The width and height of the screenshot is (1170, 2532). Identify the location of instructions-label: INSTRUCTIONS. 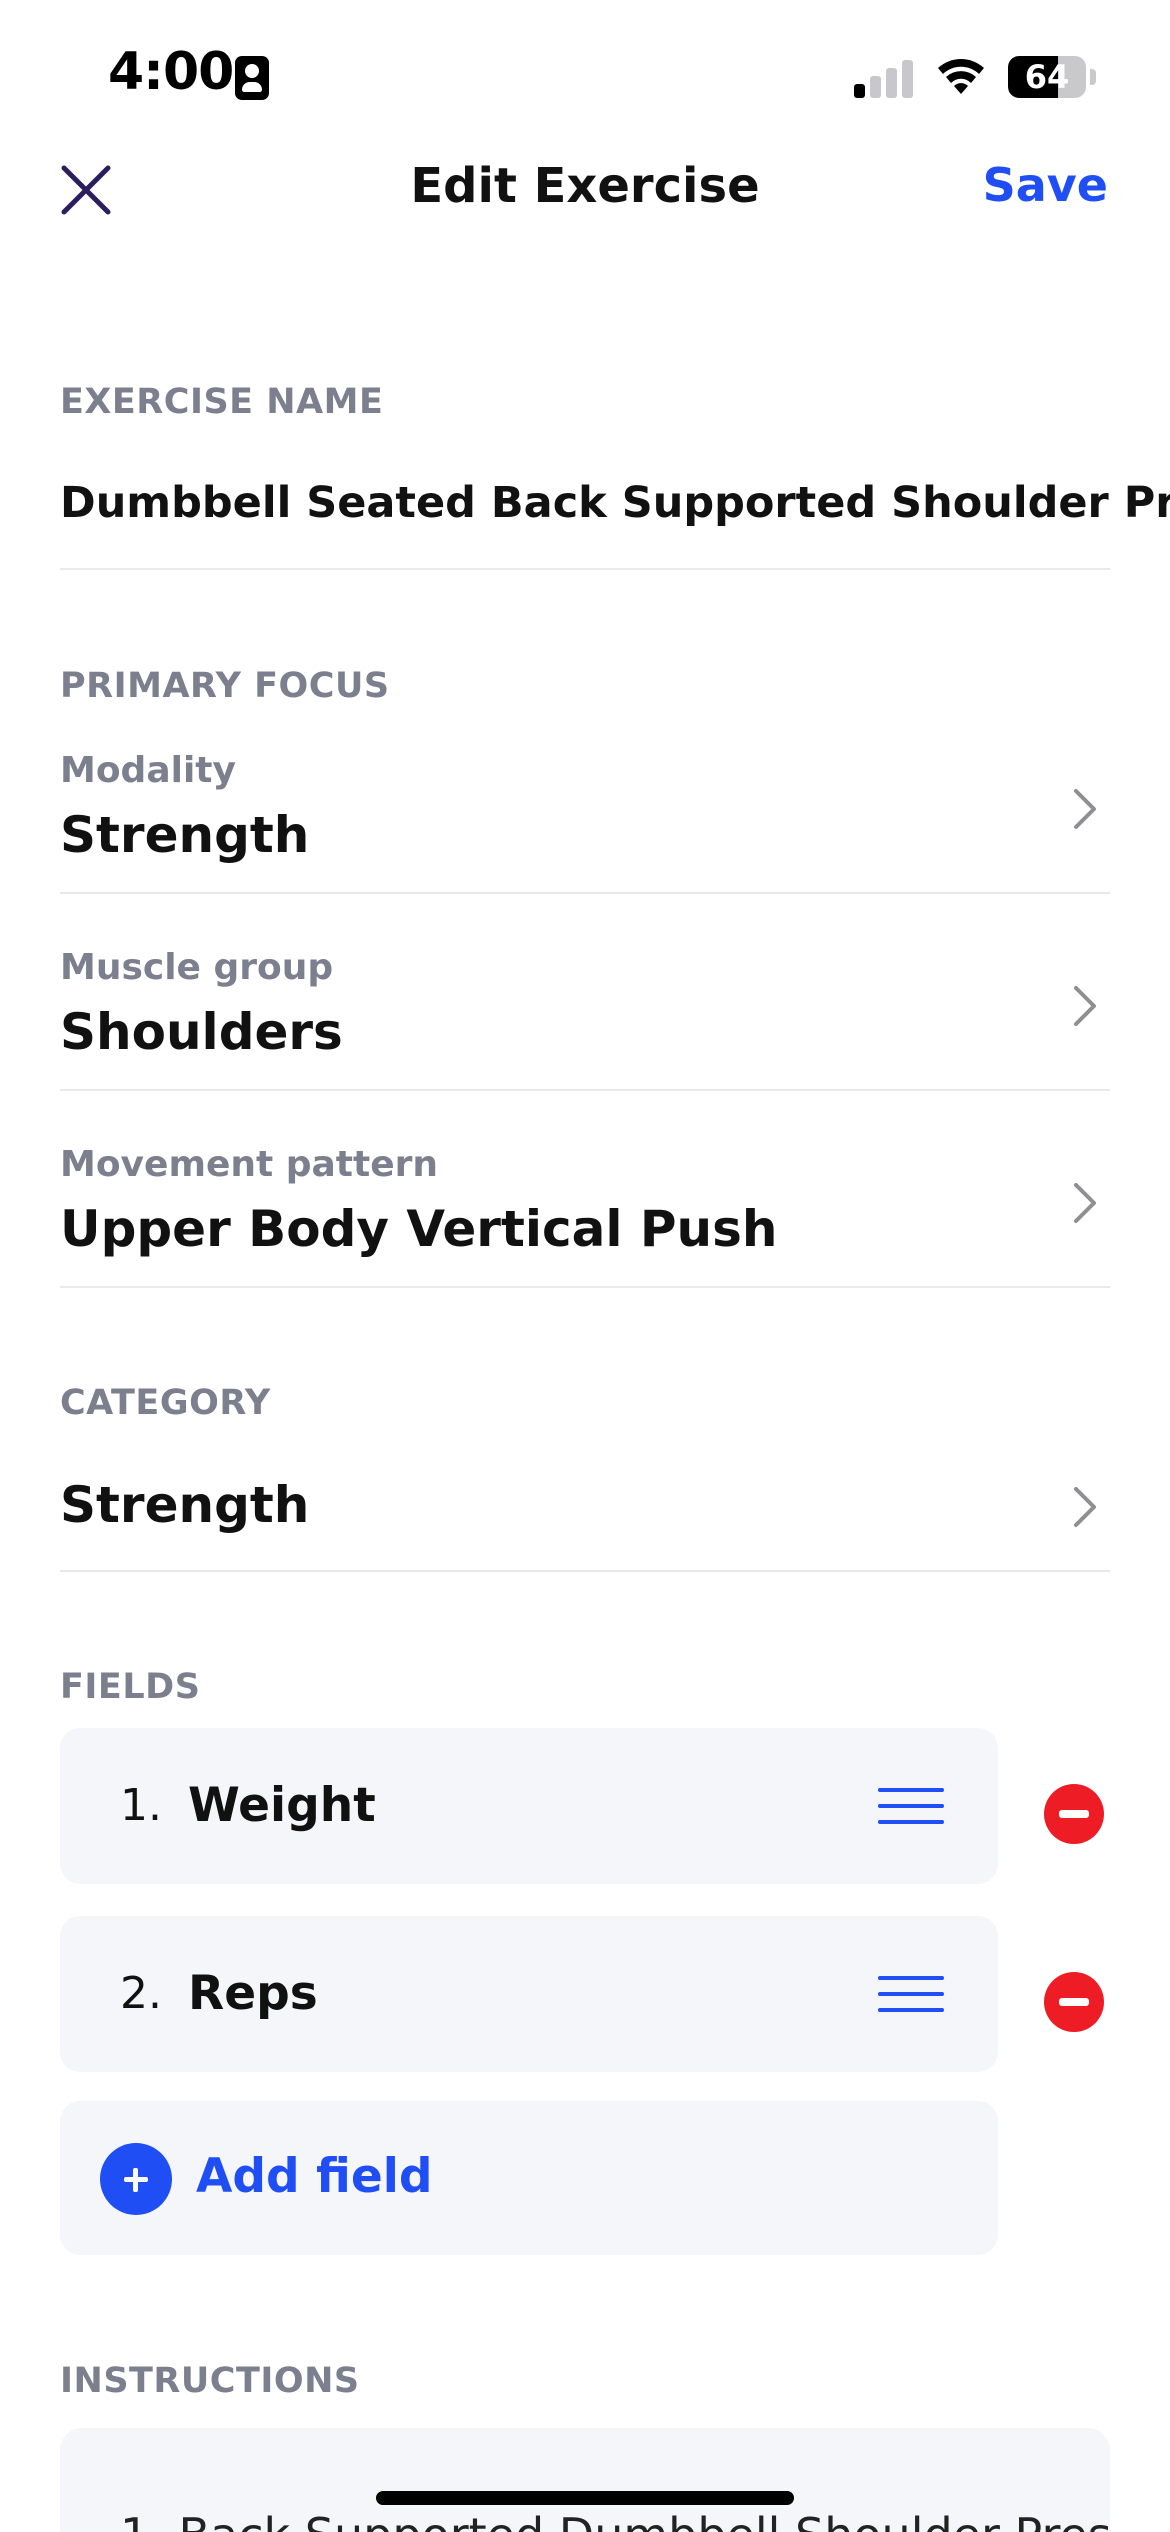
(210, 2381).